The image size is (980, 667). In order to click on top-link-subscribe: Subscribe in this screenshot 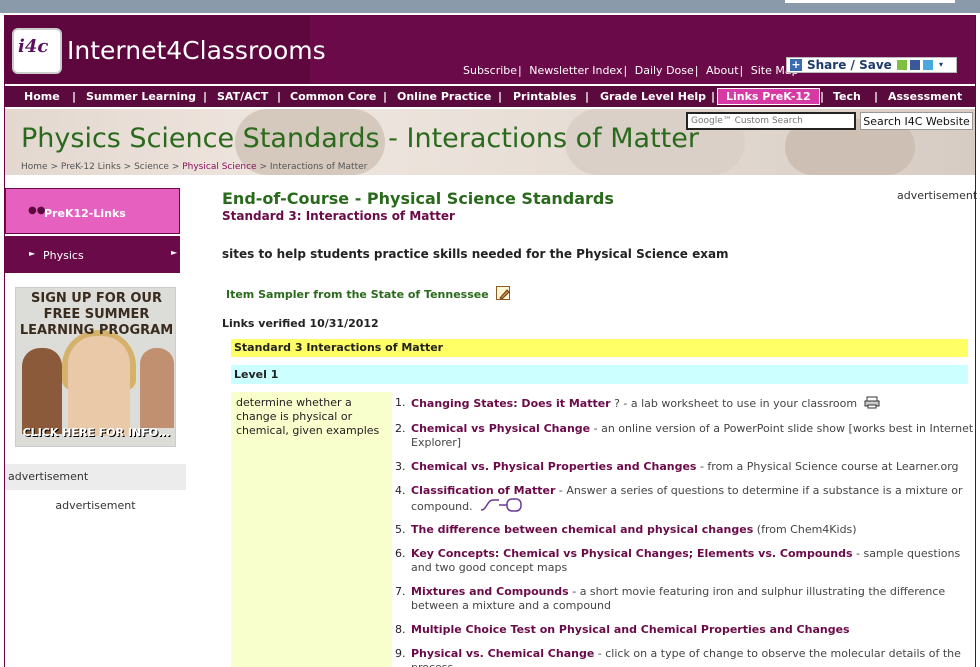, I will do `click(490, 70)`.